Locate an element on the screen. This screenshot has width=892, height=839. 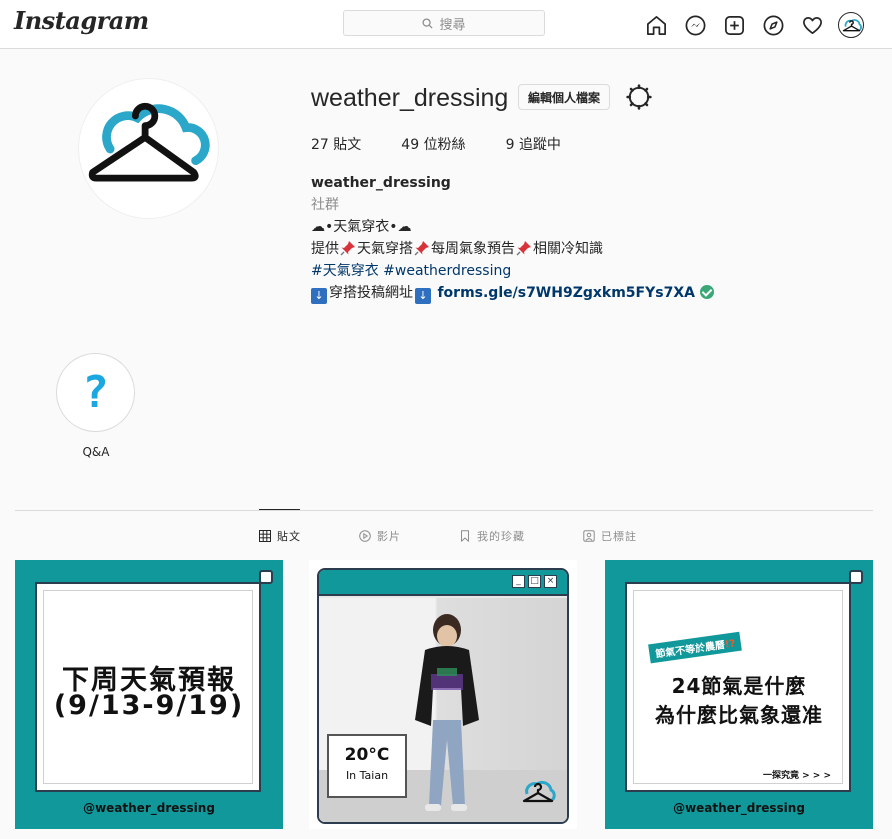
highlight-cover: ? is located at coordinates (95, 392).